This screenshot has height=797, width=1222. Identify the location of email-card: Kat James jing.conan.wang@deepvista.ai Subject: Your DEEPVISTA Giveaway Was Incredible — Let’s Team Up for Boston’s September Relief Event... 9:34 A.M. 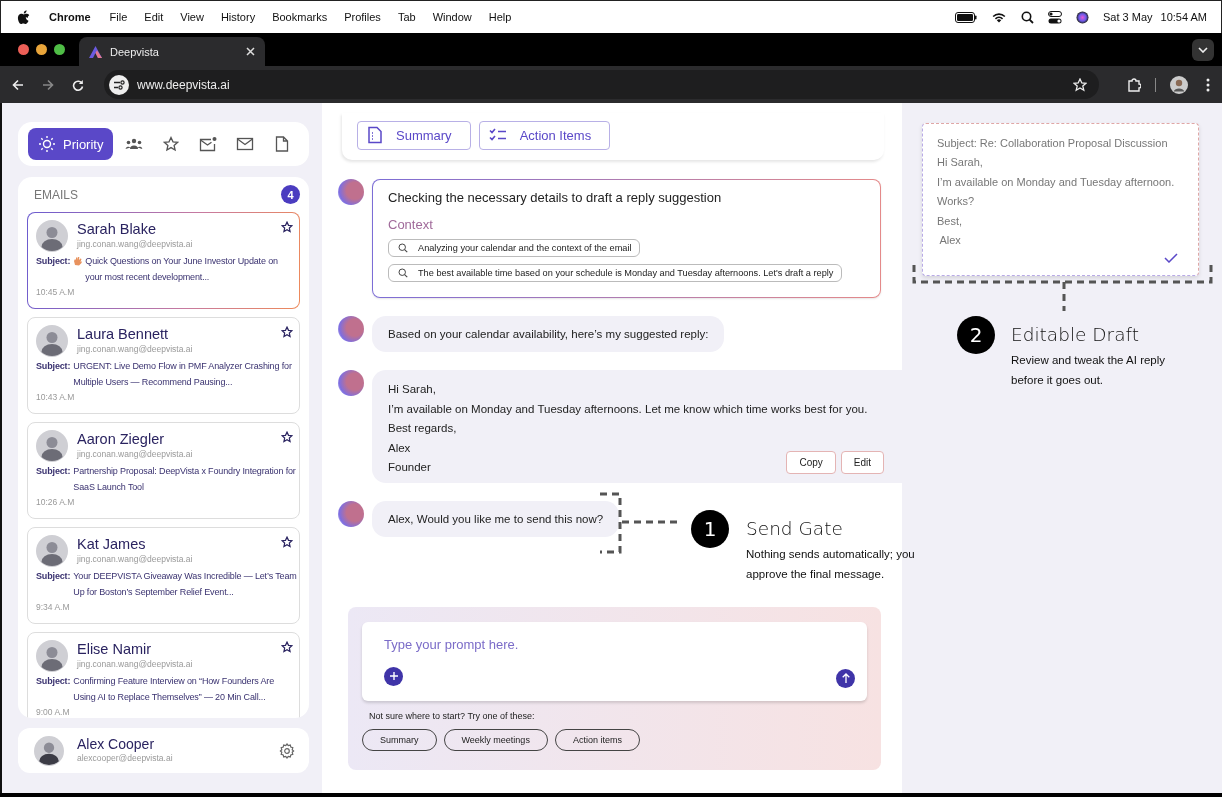
(163, 575).